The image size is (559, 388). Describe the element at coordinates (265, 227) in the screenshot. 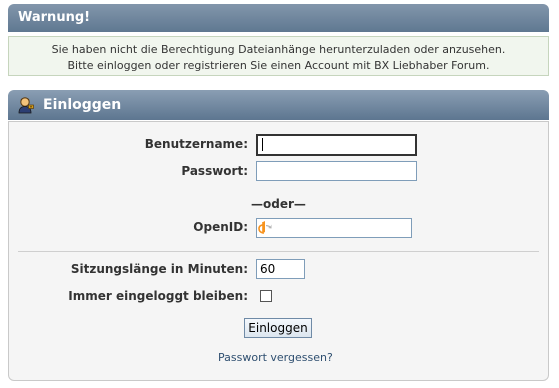

I see `openid-icon` at that location.